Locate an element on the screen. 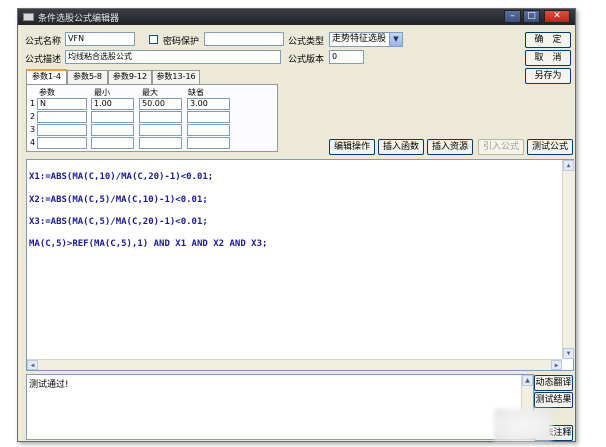  test-result-message: 测试通过! is located at coordinates (49, 385).